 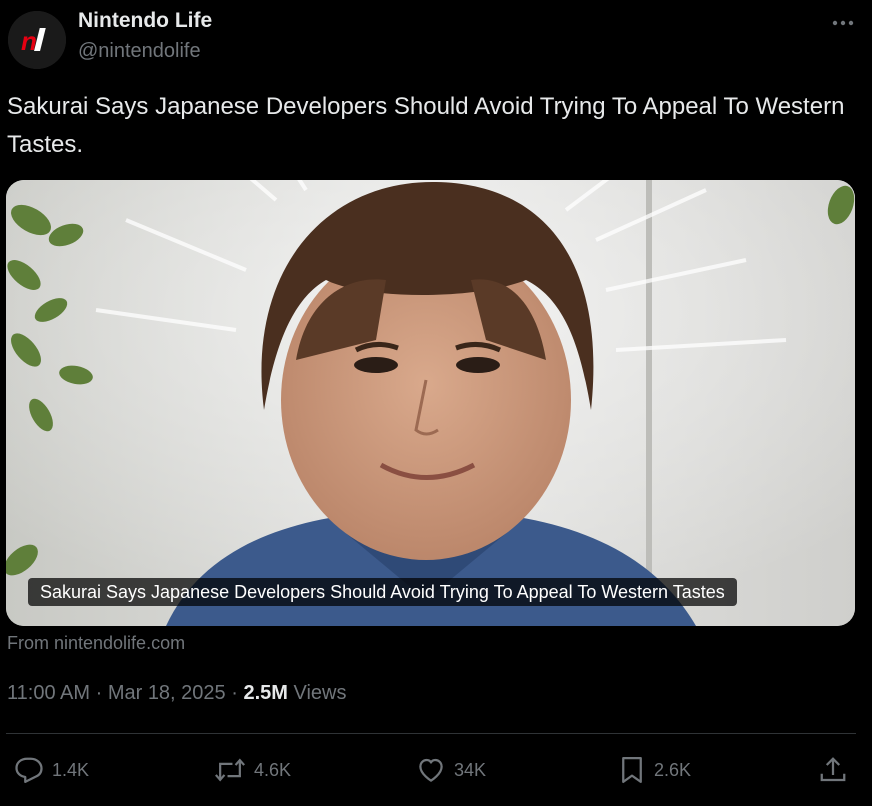 I want to click on share-button, so click(x=837, y=770).